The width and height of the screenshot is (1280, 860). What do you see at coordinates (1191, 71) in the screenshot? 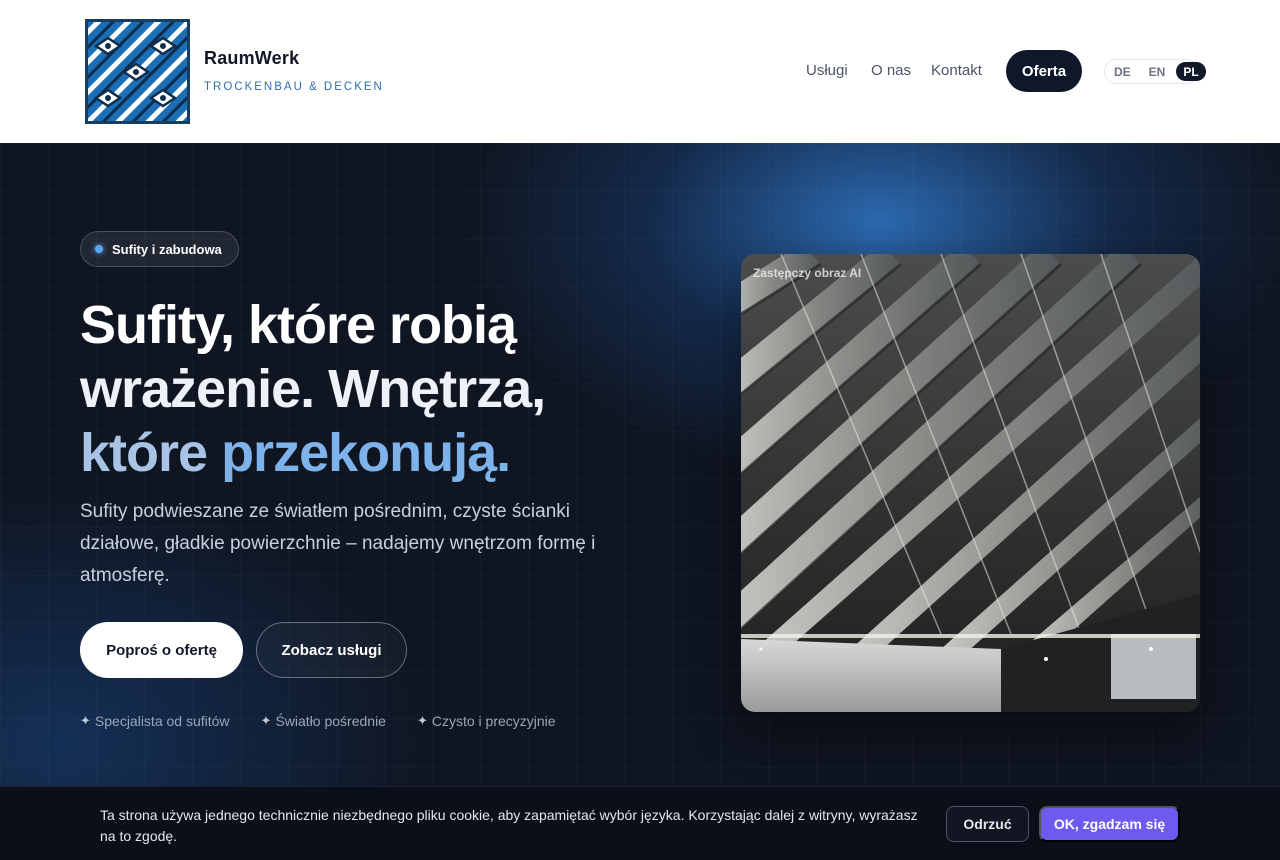
I see `lang-pl-button: PL` at bounding box center [1191, 71].